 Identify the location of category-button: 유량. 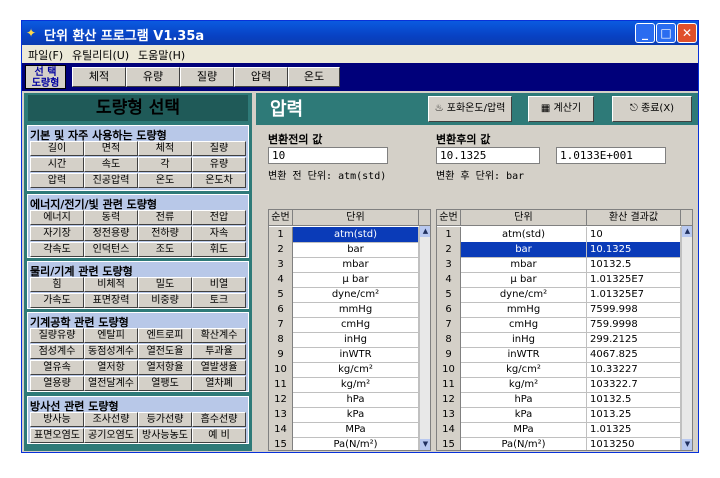
(219, 164).